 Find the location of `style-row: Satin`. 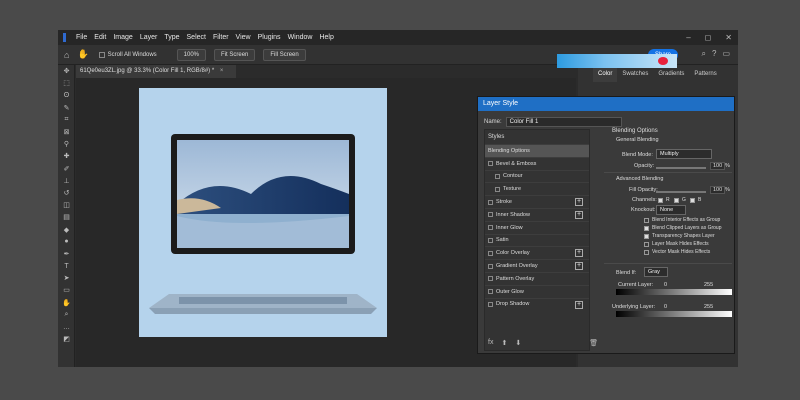

style-row: Satin is located at coordinates (537, 240).